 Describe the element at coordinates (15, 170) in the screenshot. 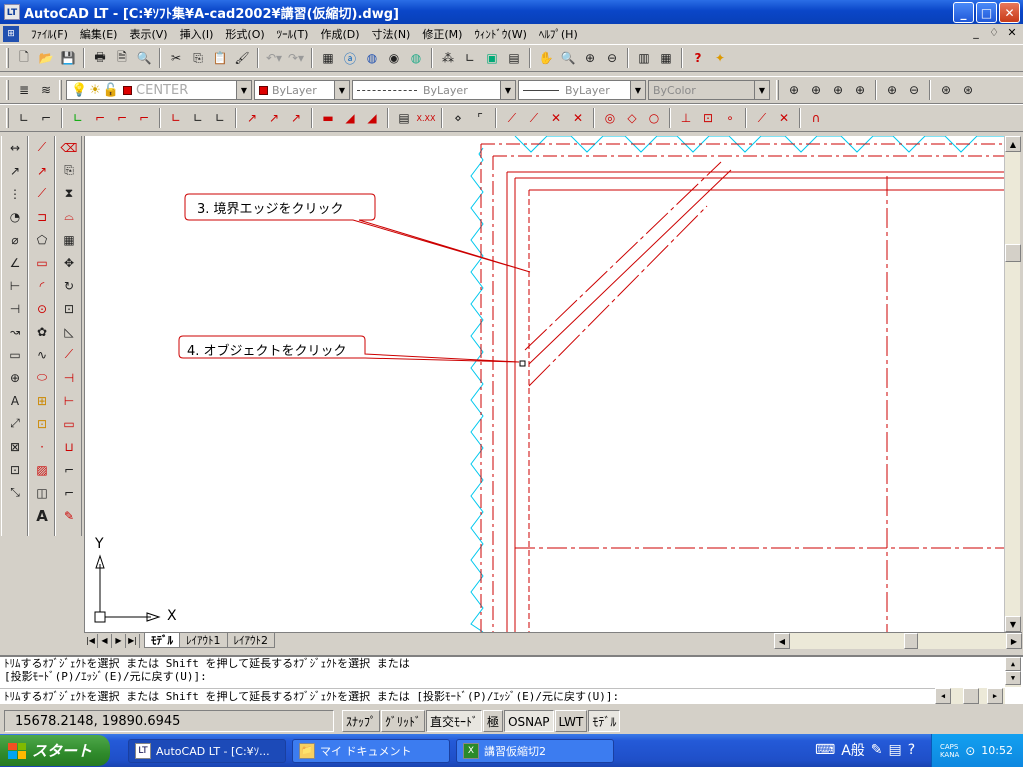

I see `dim-aligned-icon: ↗` at that location.